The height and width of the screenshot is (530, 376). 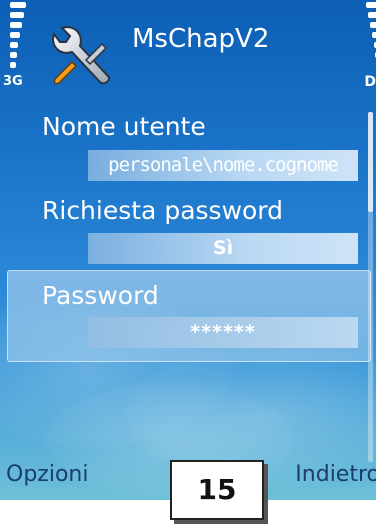 What do you see at coordinates (366, 38) in the screenshot?
I see `battery-icon` at bounding box center [366, 38].